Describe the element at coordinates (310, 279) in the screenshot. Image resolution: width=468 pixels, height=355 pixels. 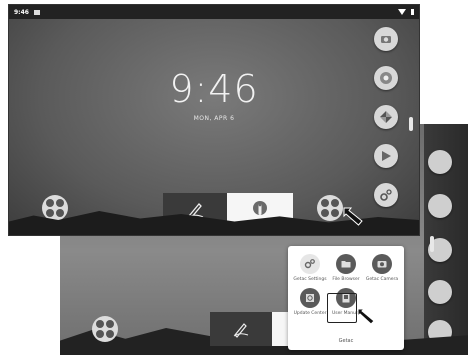
I see `popup-app-label: Getac Settings` at that location.